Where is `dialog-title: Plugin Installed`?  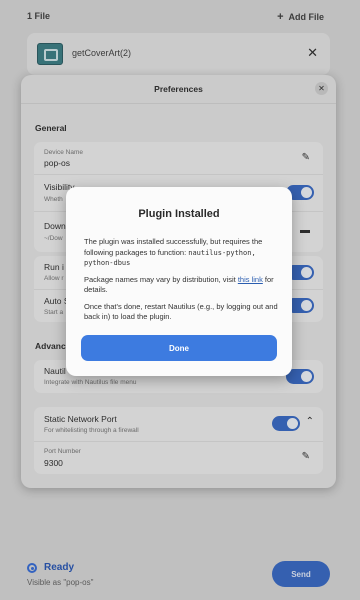 dialog-title: Plugin Installed is located at coordinates (179, 214).